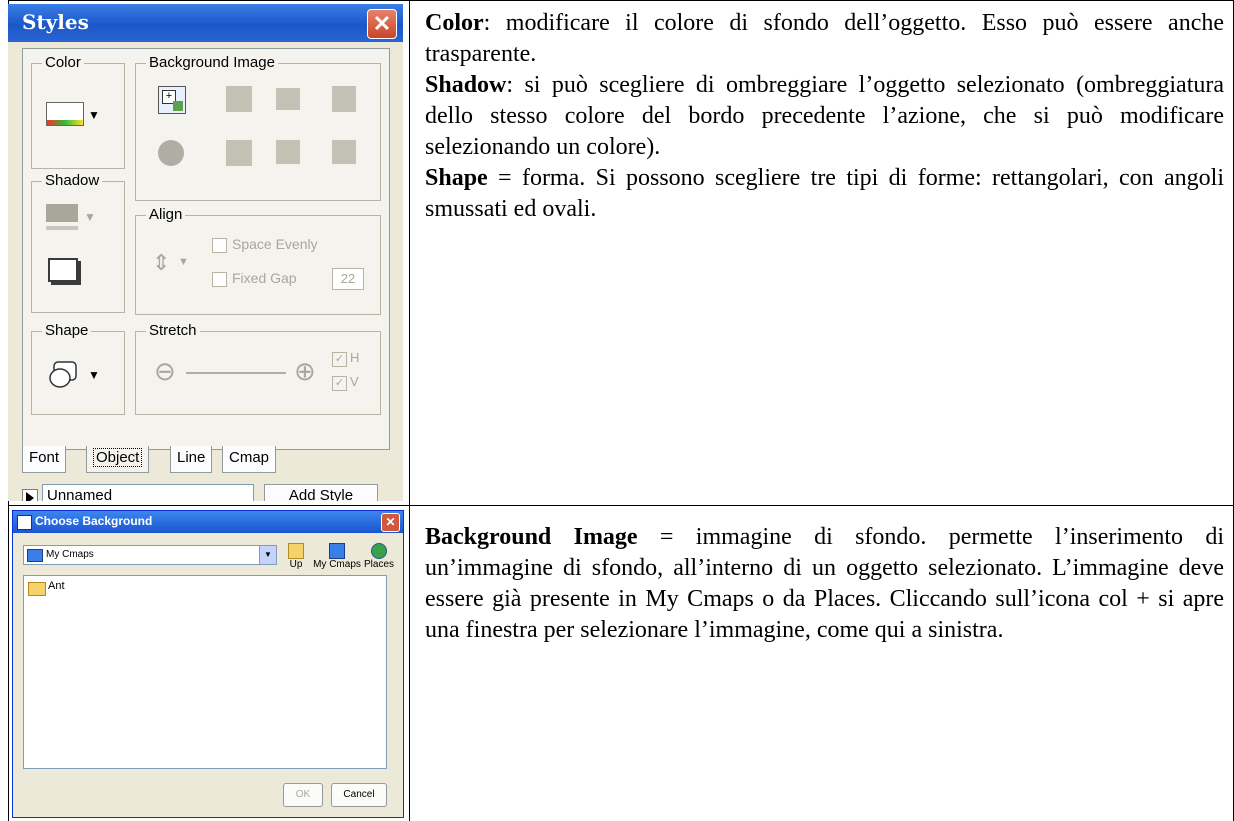 The width and height of the screenshot is (1234, 821). What do you see at coordinates (72, 180) in the screenshot?
I see `shadow-group-label: Shadow` at bounding box center [72, 180].